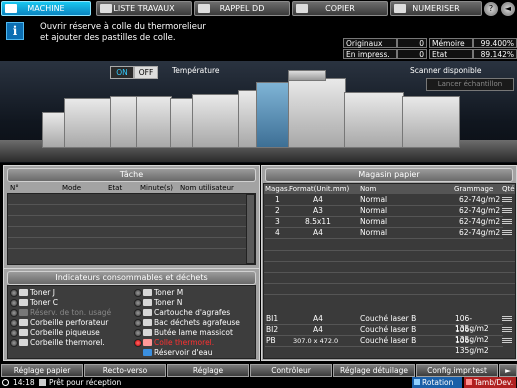 This screenshot has width=517, height=388. What do you see at coordinates (384, 323) in the screenshot?
I see `inserter-row-bi1: BI1 A4 Couché laser B 106-135g/m2` at bounding box center [384, 323].